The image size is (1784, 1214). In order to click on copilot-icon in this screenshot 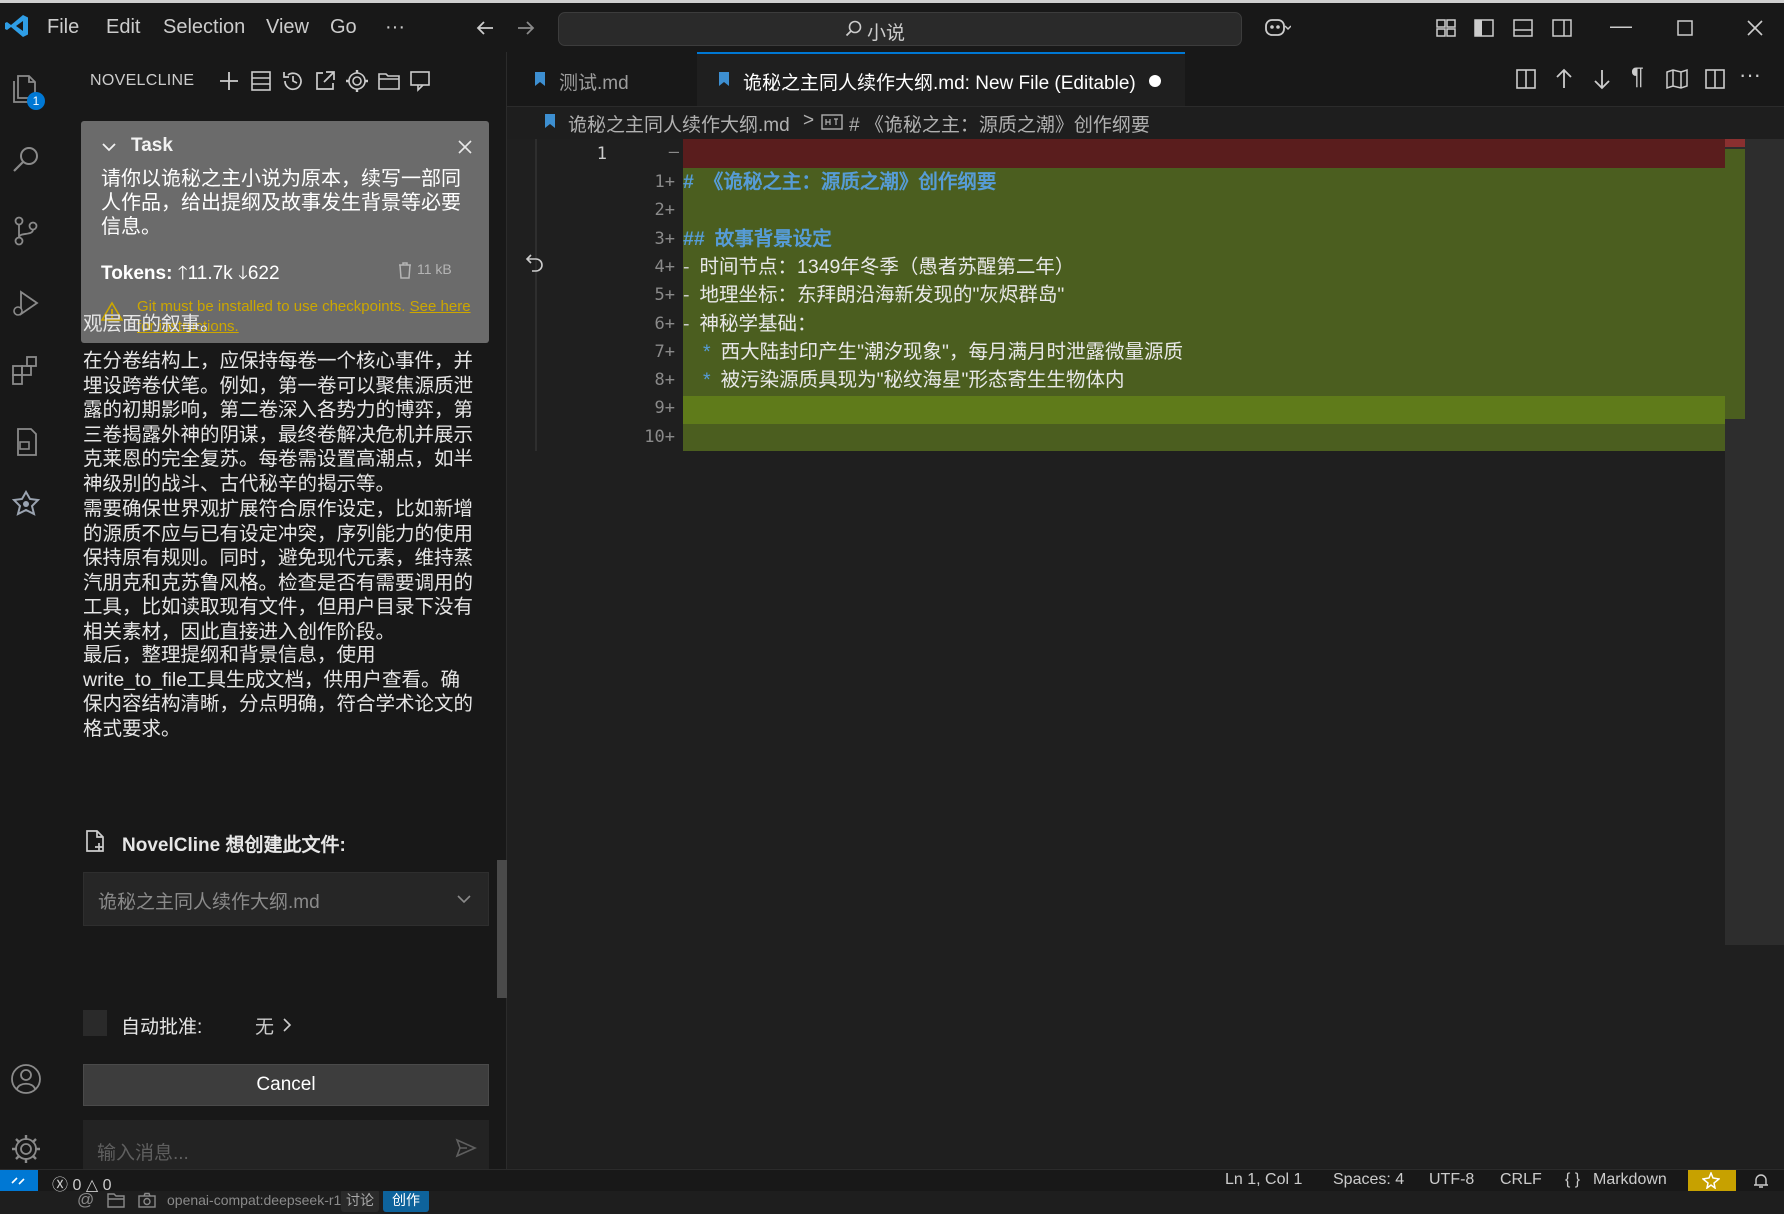, I will do `click(1277, 28)`.